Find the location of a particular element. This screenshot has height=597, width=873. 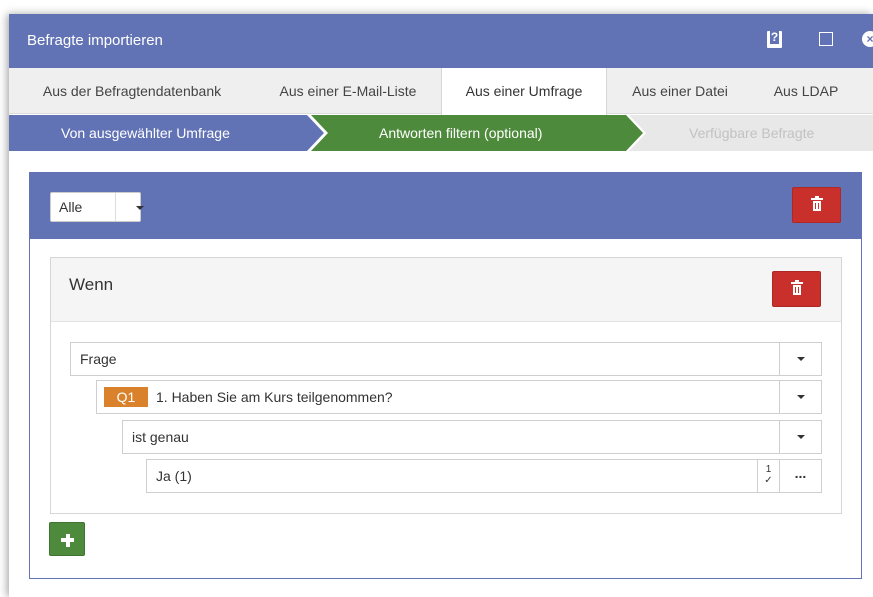

question-select: Q1 1. Haben Sie am Kurs teilgenommen? is located at coordinates (459, 397).